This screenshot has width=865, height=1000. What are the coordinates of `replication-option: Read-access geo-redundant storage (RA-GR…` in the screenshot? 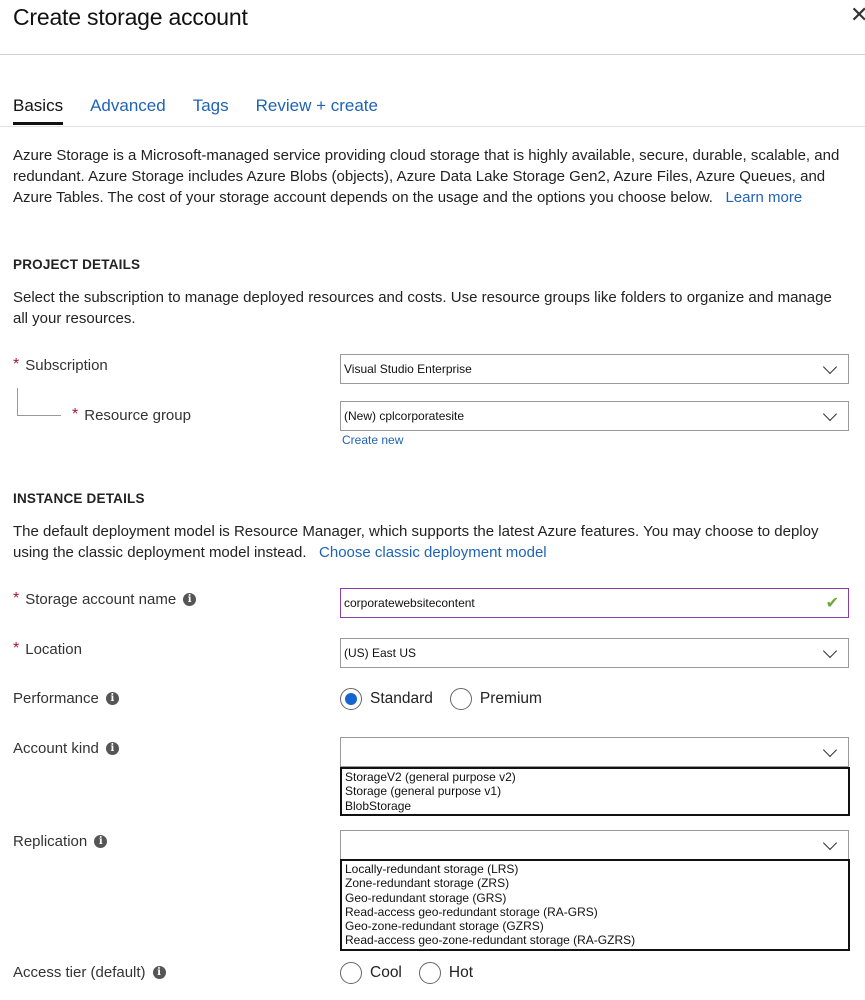 It's located at (595, 912).